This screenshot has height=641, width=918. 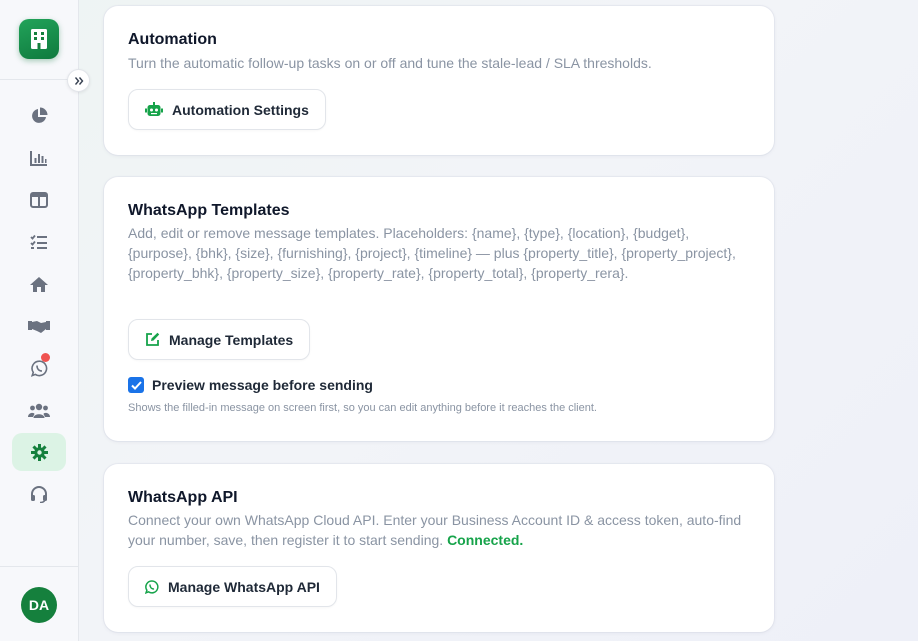 I want to click on robot-icon, so click(x=154, y=108).